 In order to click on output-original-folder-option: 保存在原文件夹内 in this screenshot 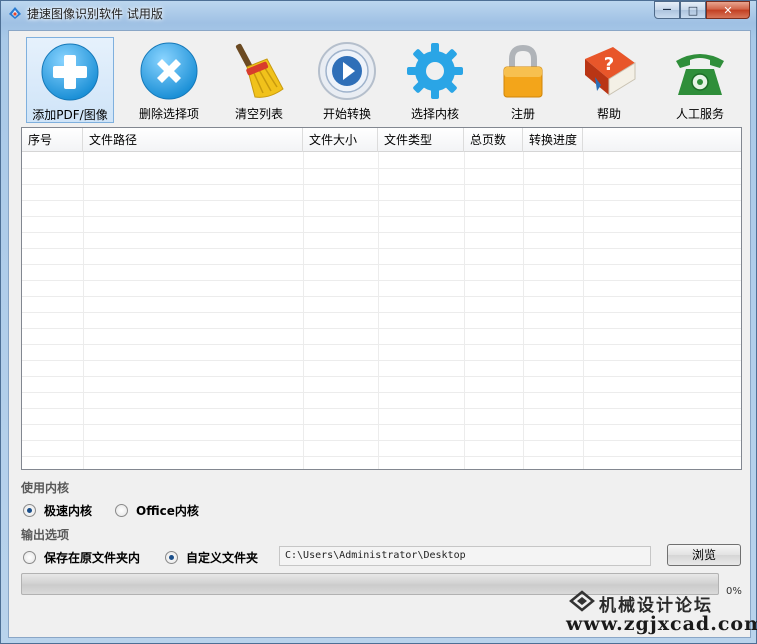, I will do `click(81, 557)`.